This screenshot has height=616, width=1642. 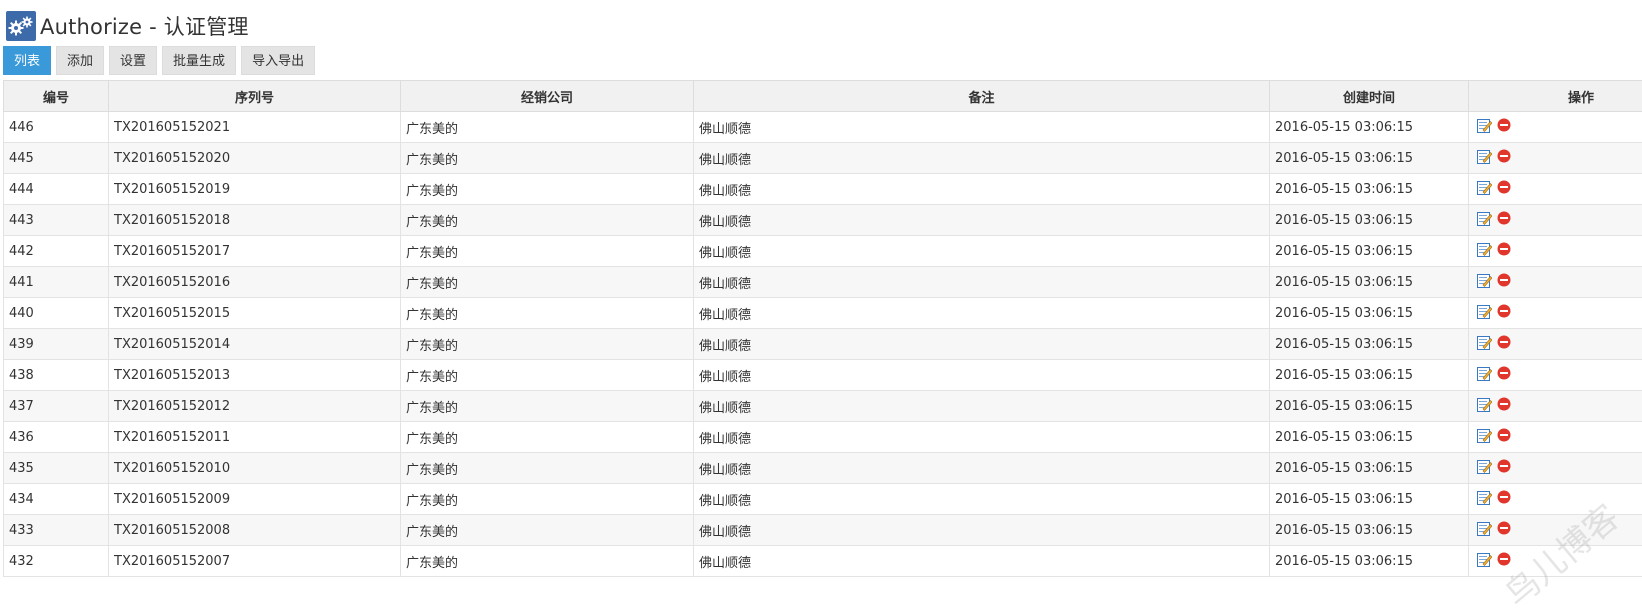 What do you see at coordinates (1369, 96) in the screenshot?
I see `column-header-created: 创建时间` at bounding box center [1369, 96].